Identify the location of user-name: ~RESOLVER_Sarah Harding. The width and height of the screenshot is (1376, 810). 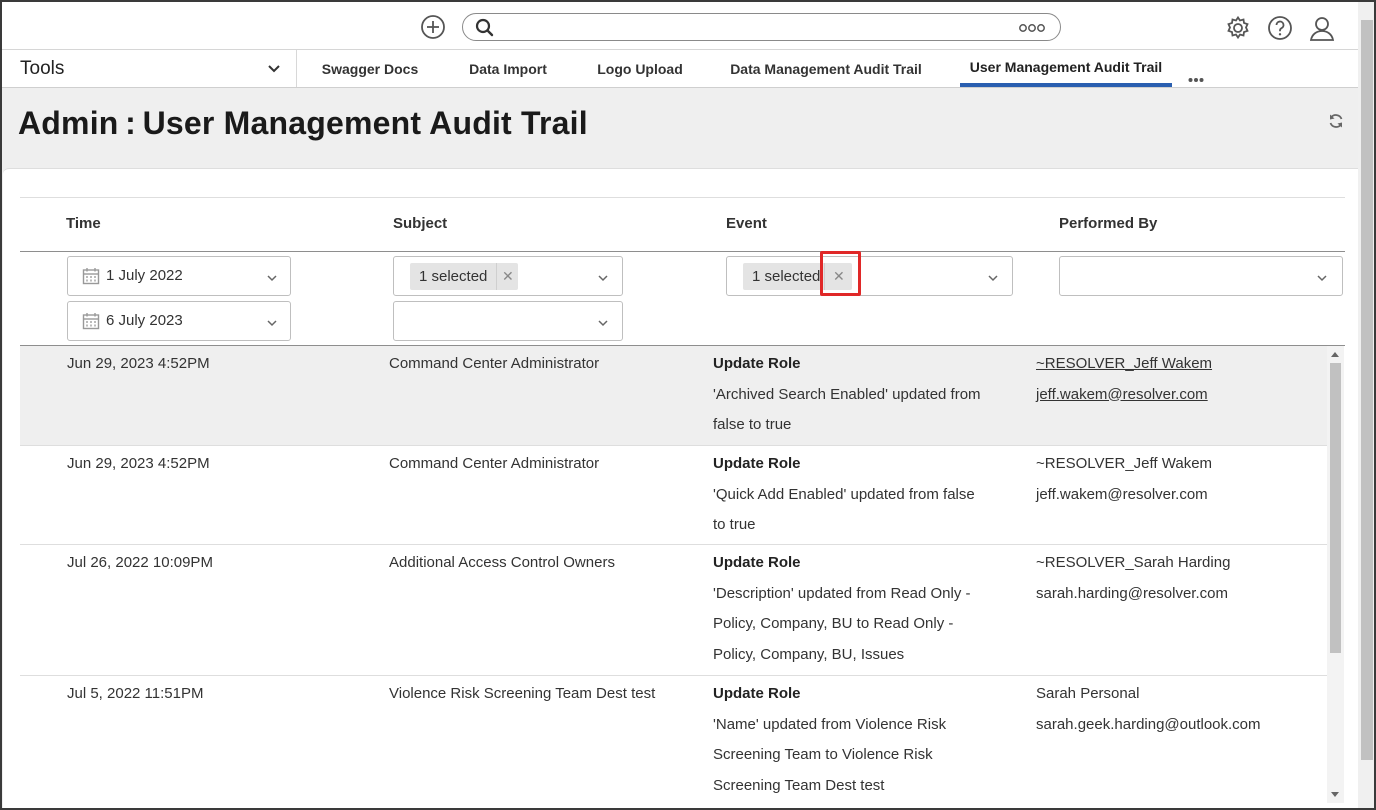
(1133, 562).